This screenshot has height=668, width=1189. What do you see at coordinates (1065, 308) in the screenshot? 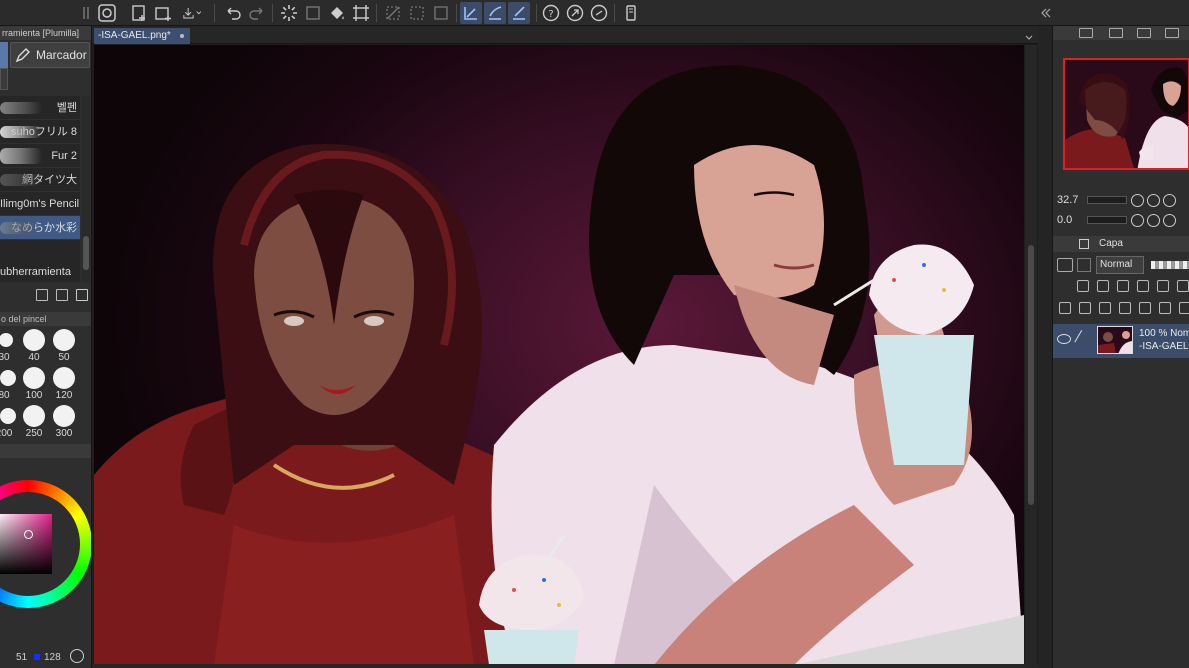
I see `layer-list-icon` at bounding box center [1065, 308].